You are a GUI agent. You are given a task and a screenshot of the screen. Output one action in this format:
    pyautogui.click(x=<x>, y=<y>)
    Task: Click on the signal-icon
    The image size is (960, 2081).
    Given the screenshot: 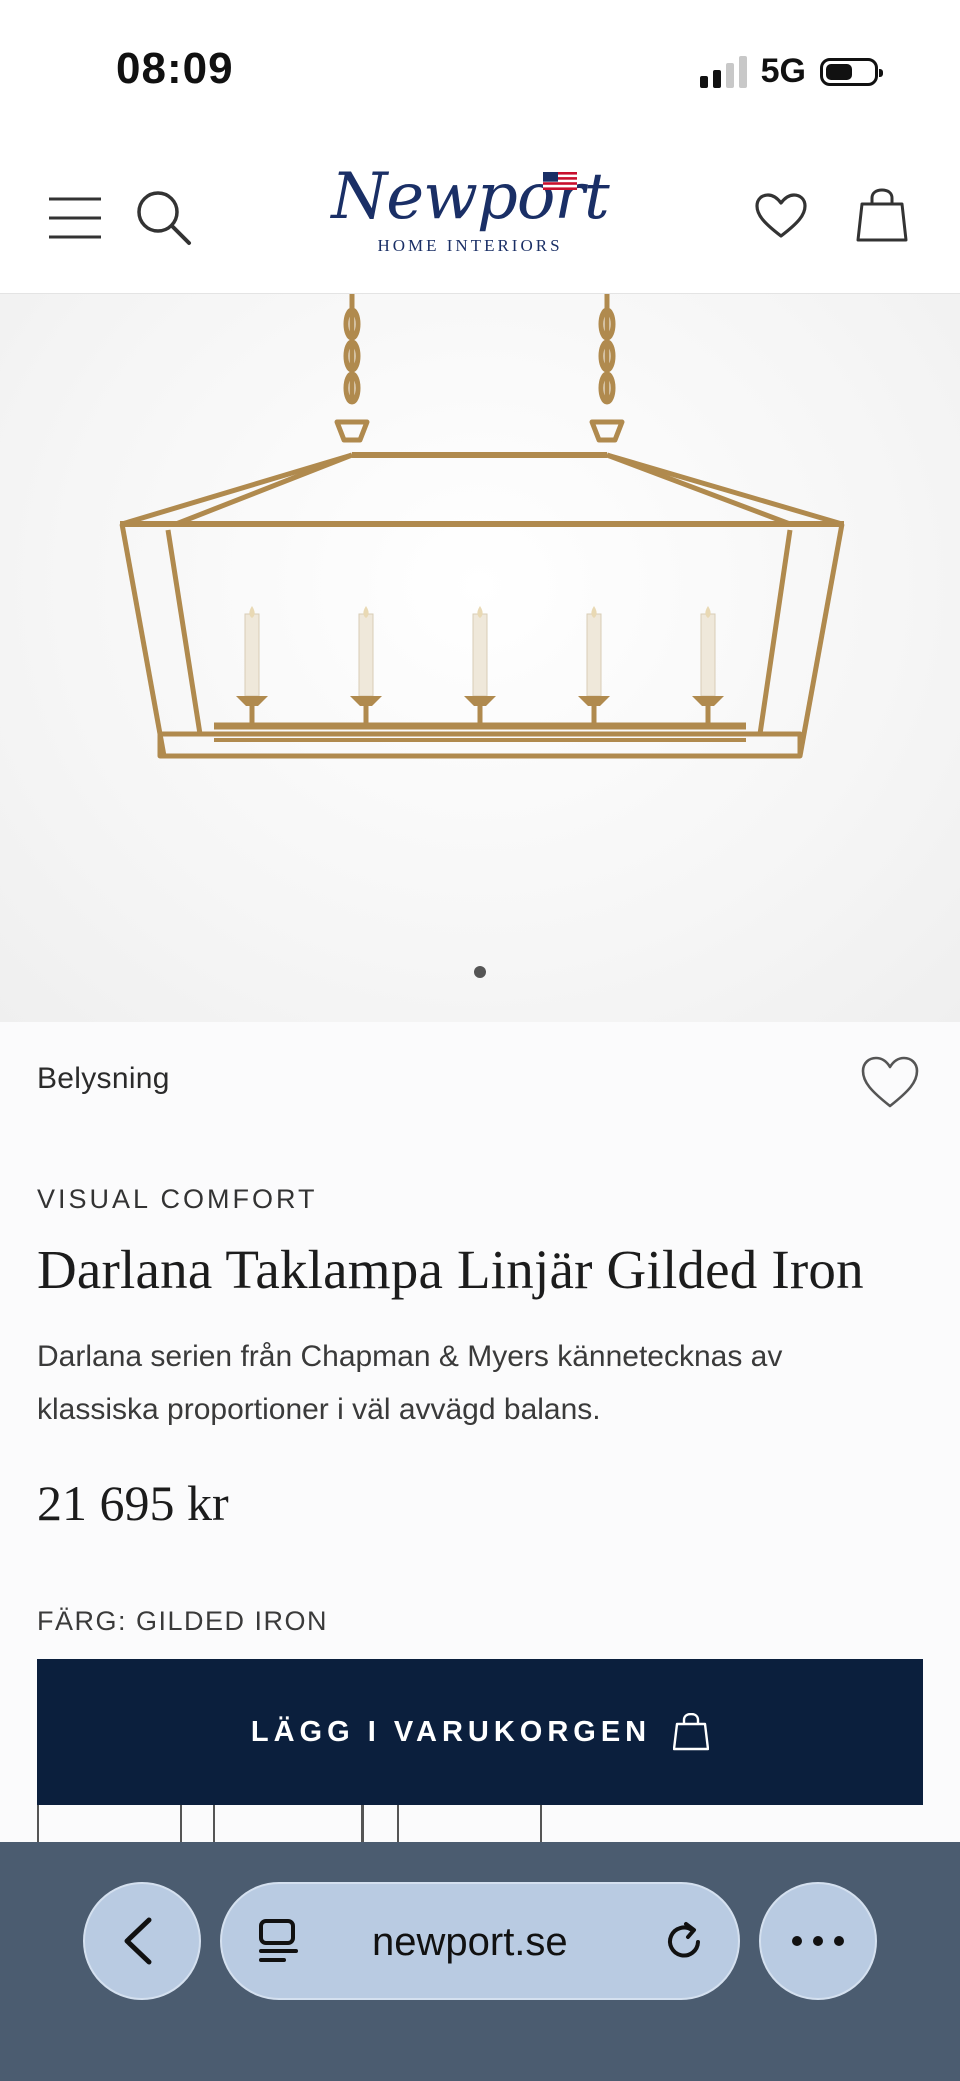 What is the action you would take?
    pyautogui.click(x=723, y=71)
    